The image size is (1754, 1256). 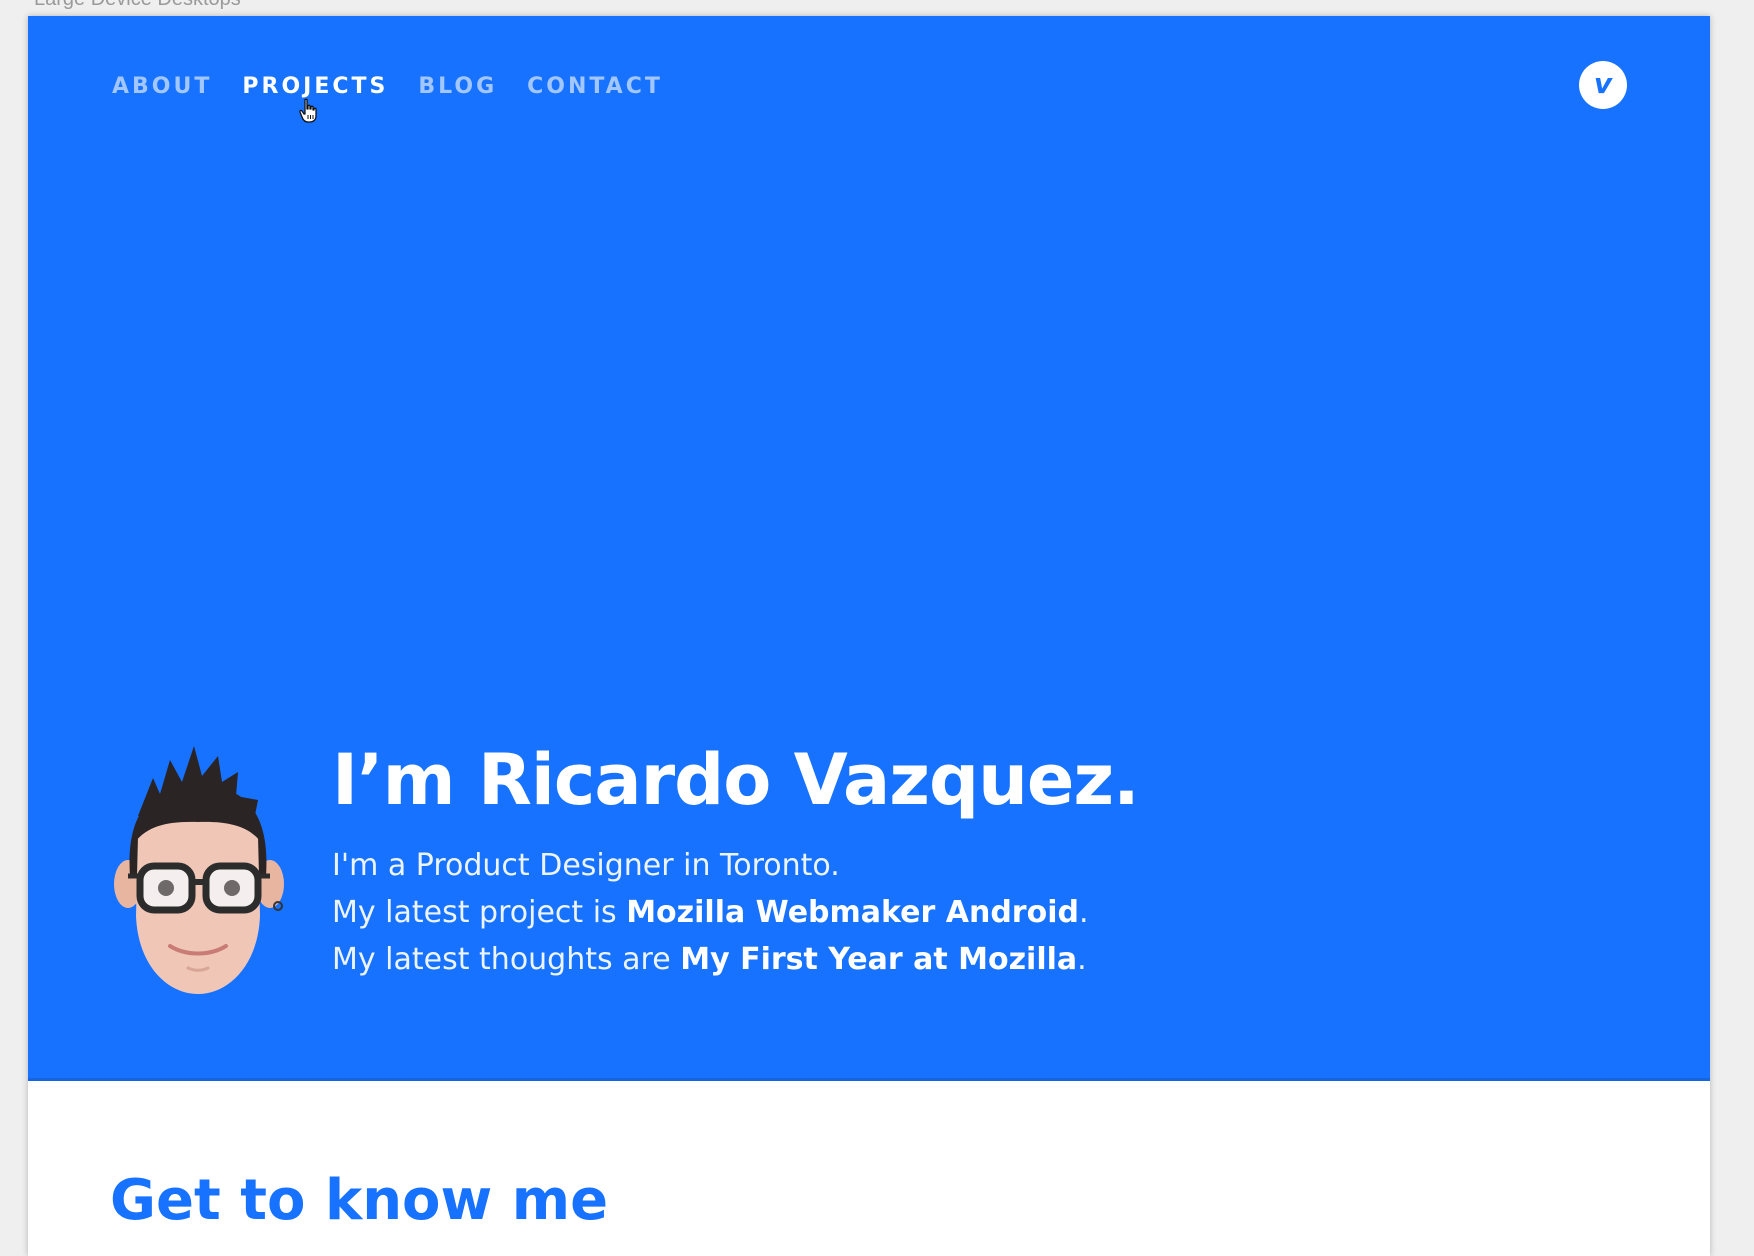 What do you see at coordinates (1083, 912) in the screenshot?
I see `intro-line-2-suffix: .` at bounding box center [1083, 912].